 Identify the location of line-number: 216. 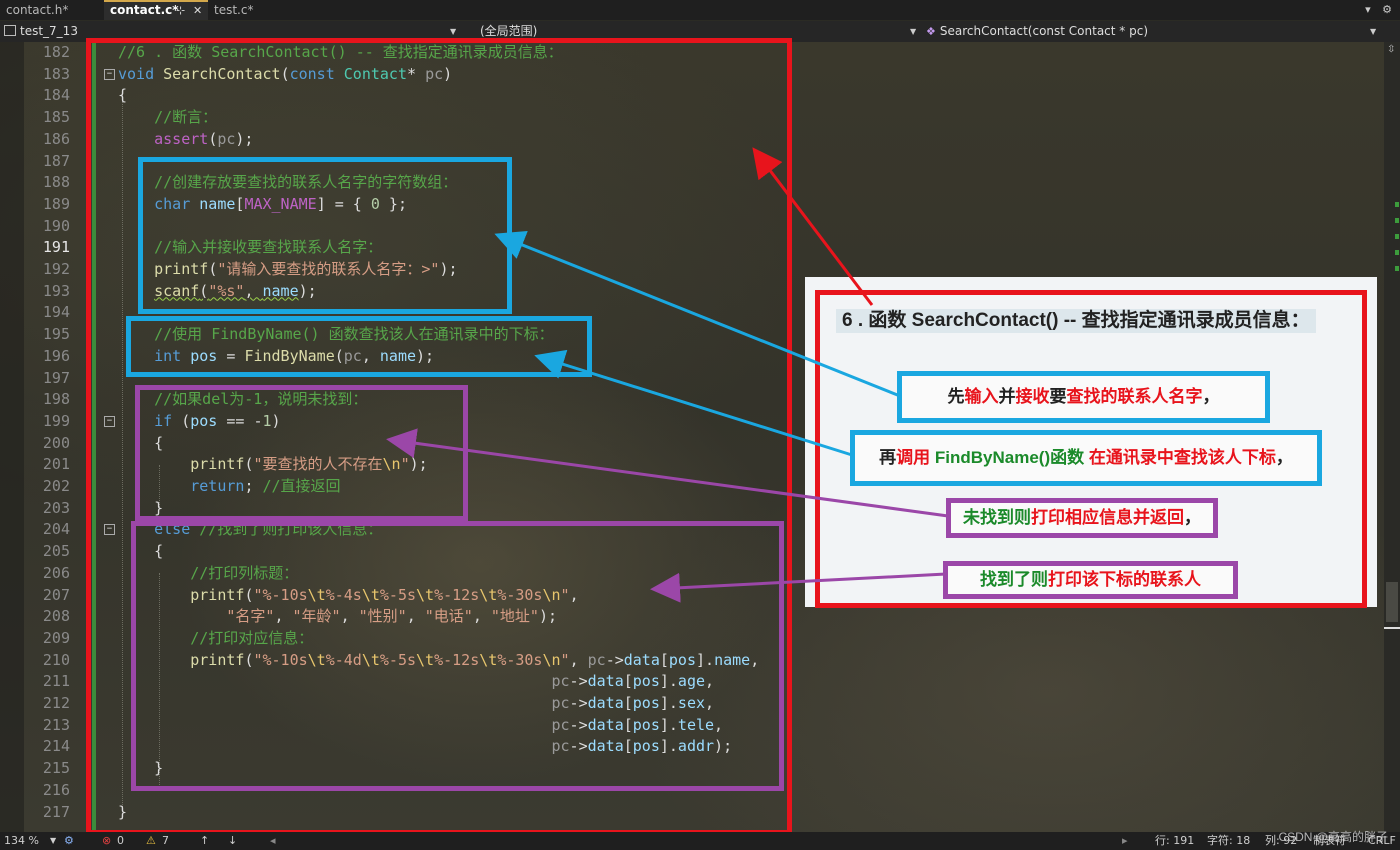
(56, 789).